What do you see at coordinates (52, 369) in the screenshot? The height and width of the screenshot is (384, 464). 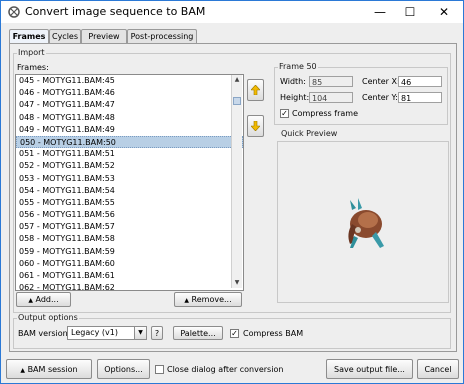 I see `bam-session-label: BAM session` at bounding box center [52, 369].